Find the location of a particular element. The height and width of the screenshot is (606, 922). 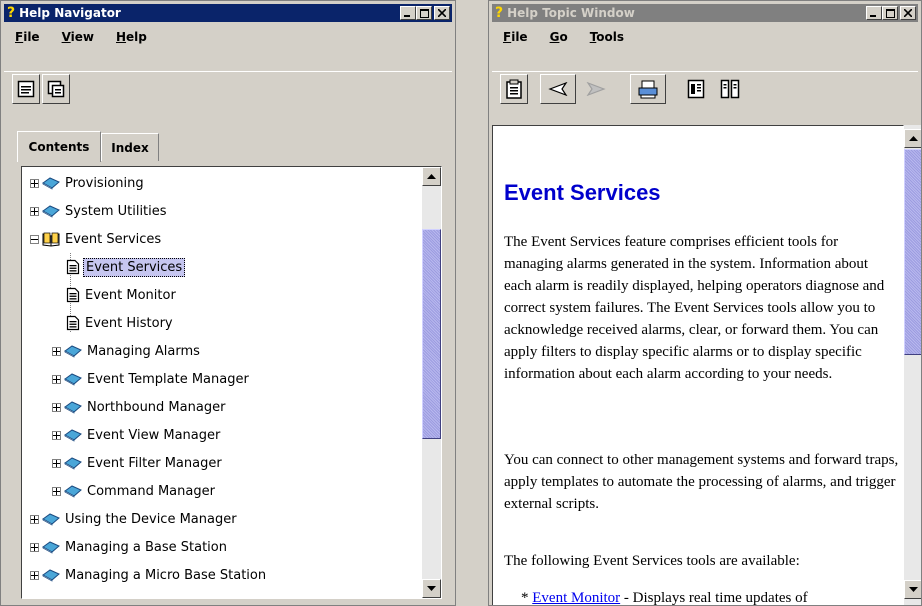

show-navigator-button is located at coordinates (514, 89).